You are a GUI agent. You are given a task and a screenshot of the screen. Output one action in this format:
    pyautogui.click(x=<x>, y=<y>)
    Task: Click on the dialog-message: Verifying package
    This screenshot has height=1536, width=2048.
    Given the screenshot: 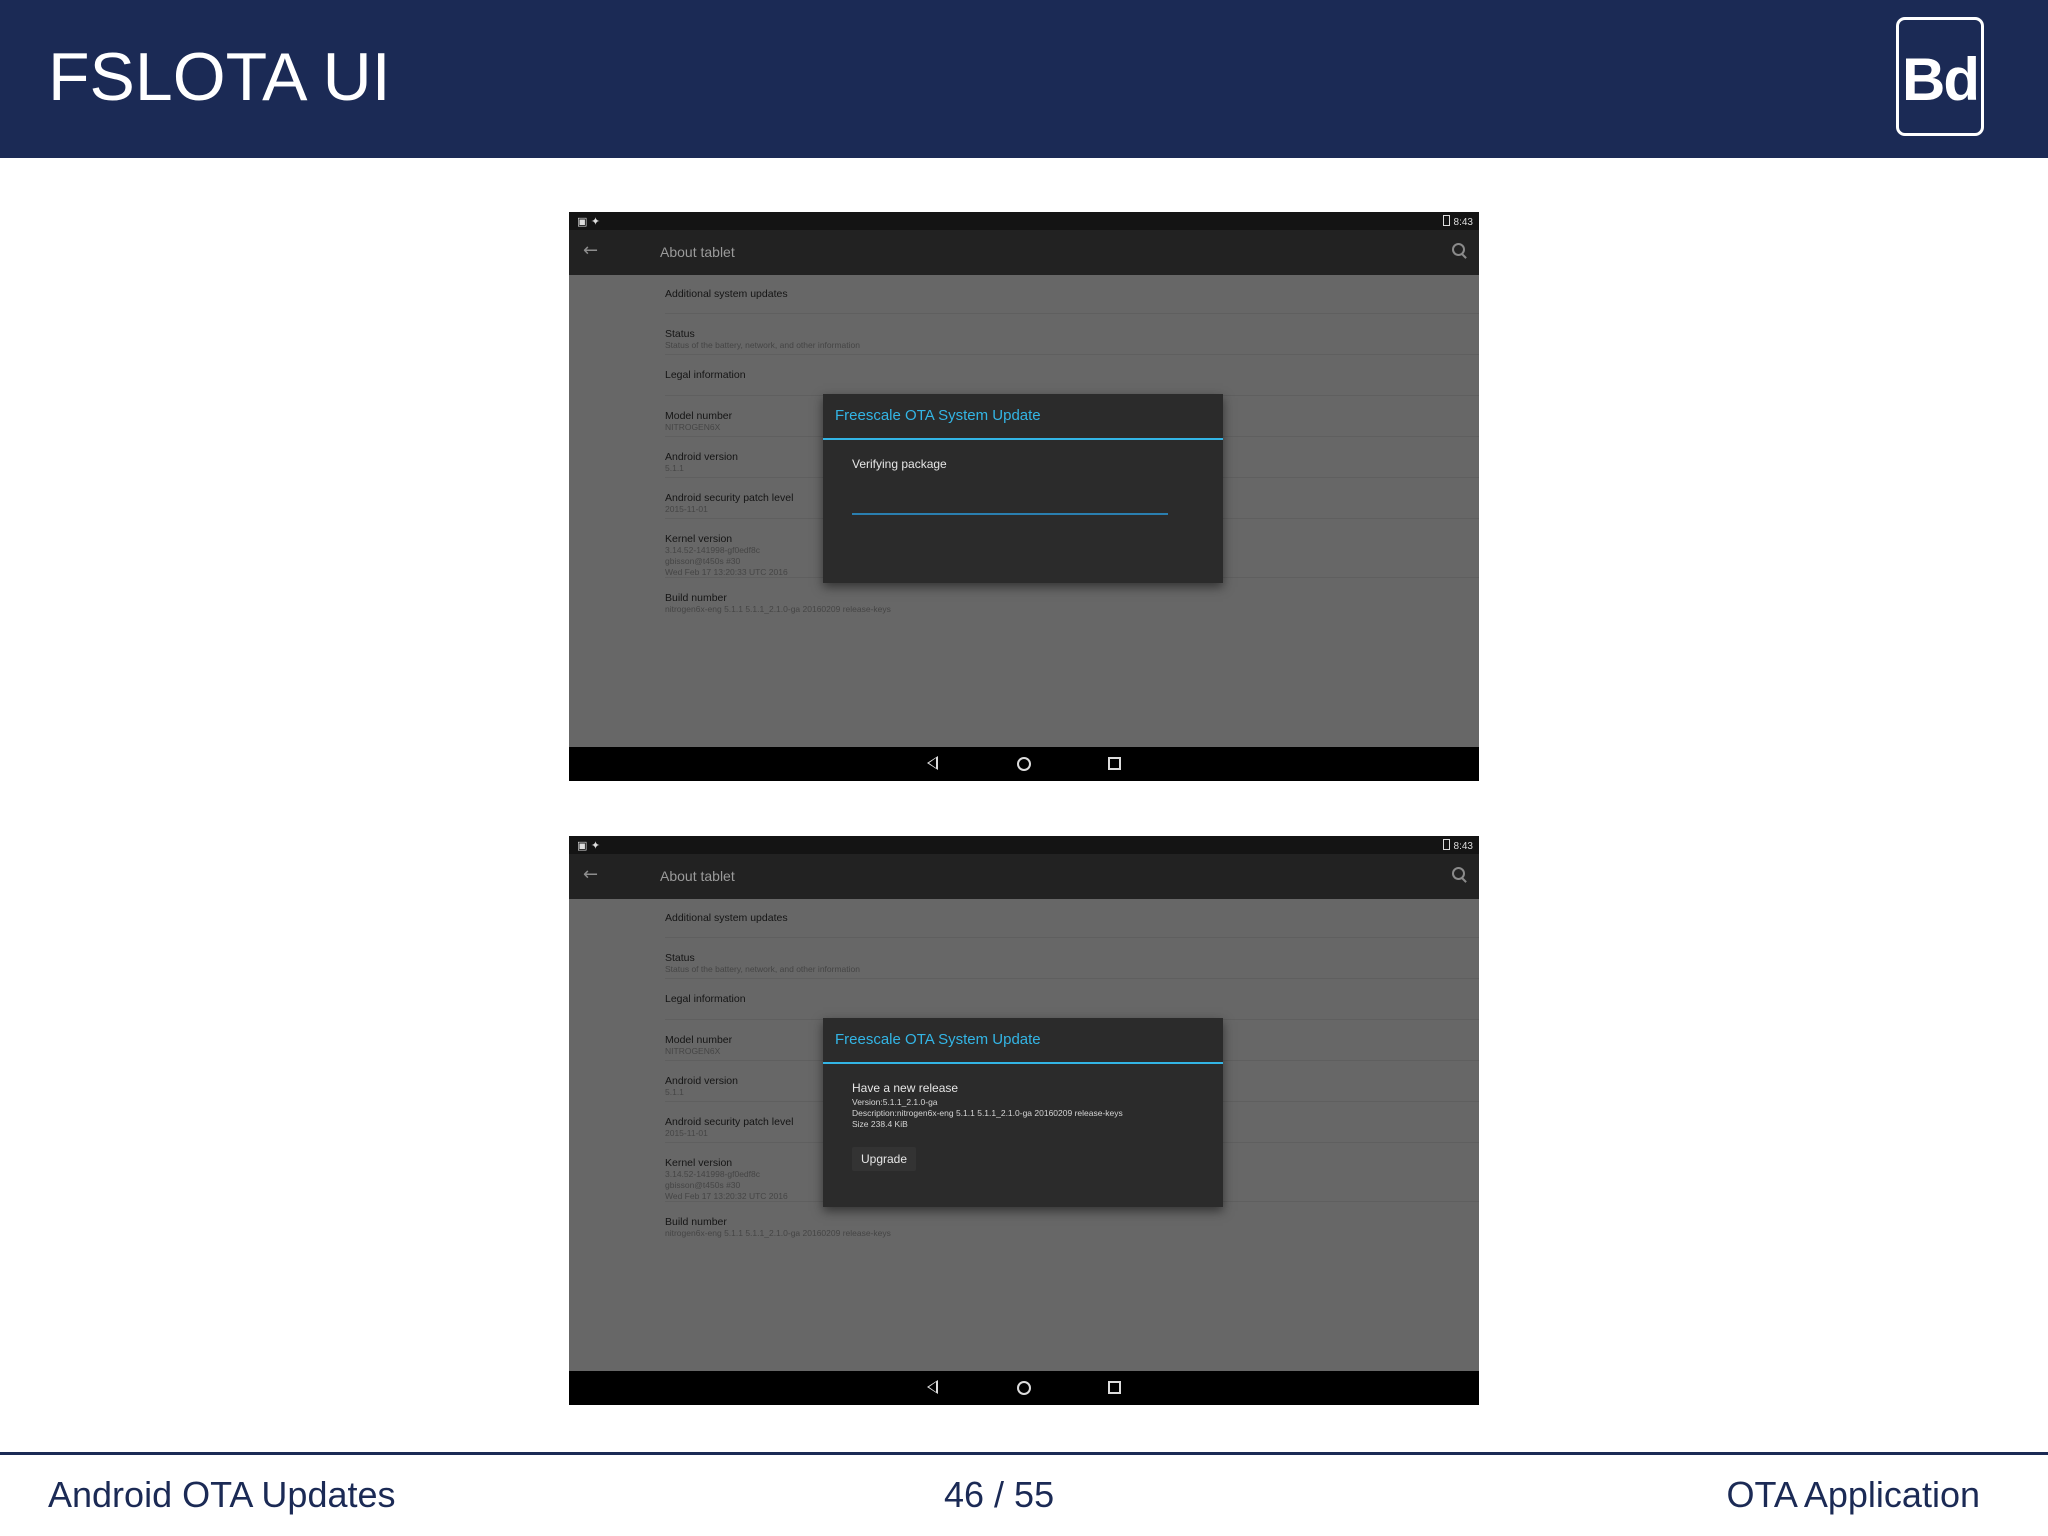 What is the action you would take?
    pyautogui.click(x=899, y=464)
    